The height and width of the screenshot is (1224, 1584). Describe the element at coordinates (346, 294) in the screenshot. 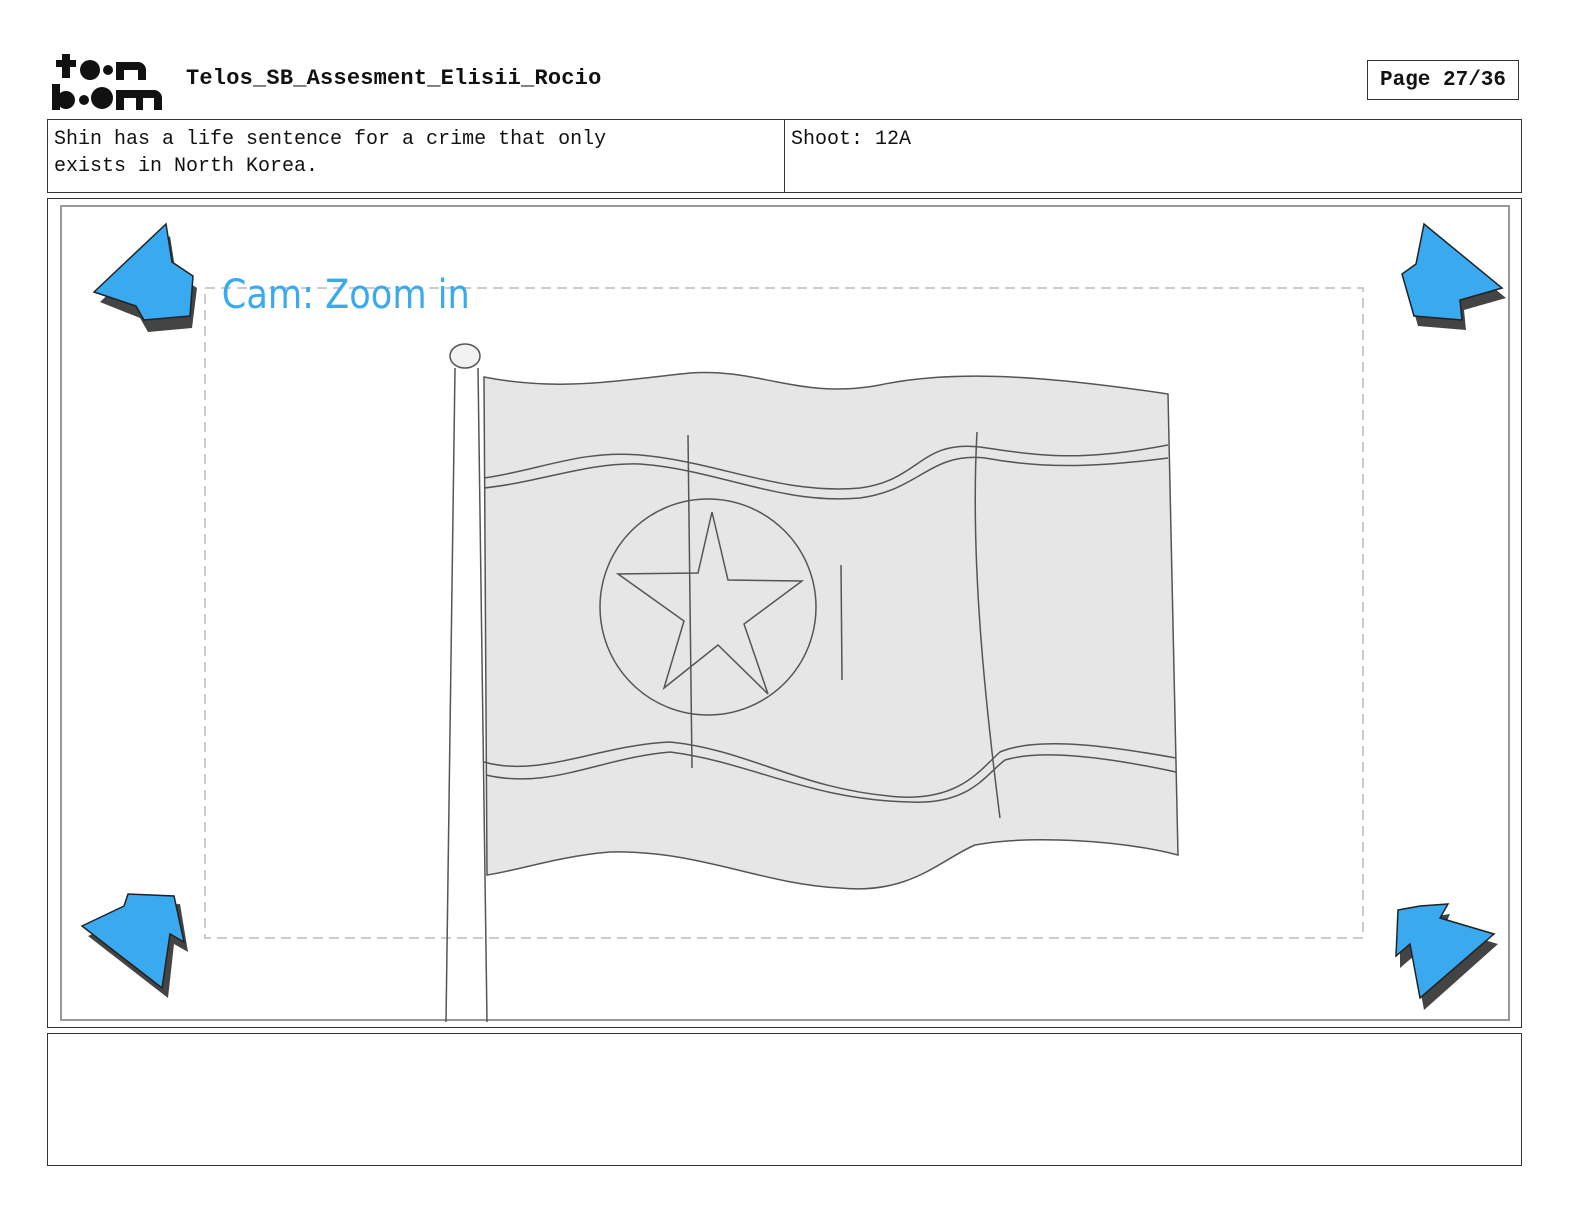

I see `camera-note: Cam: Zoom in` at that location.